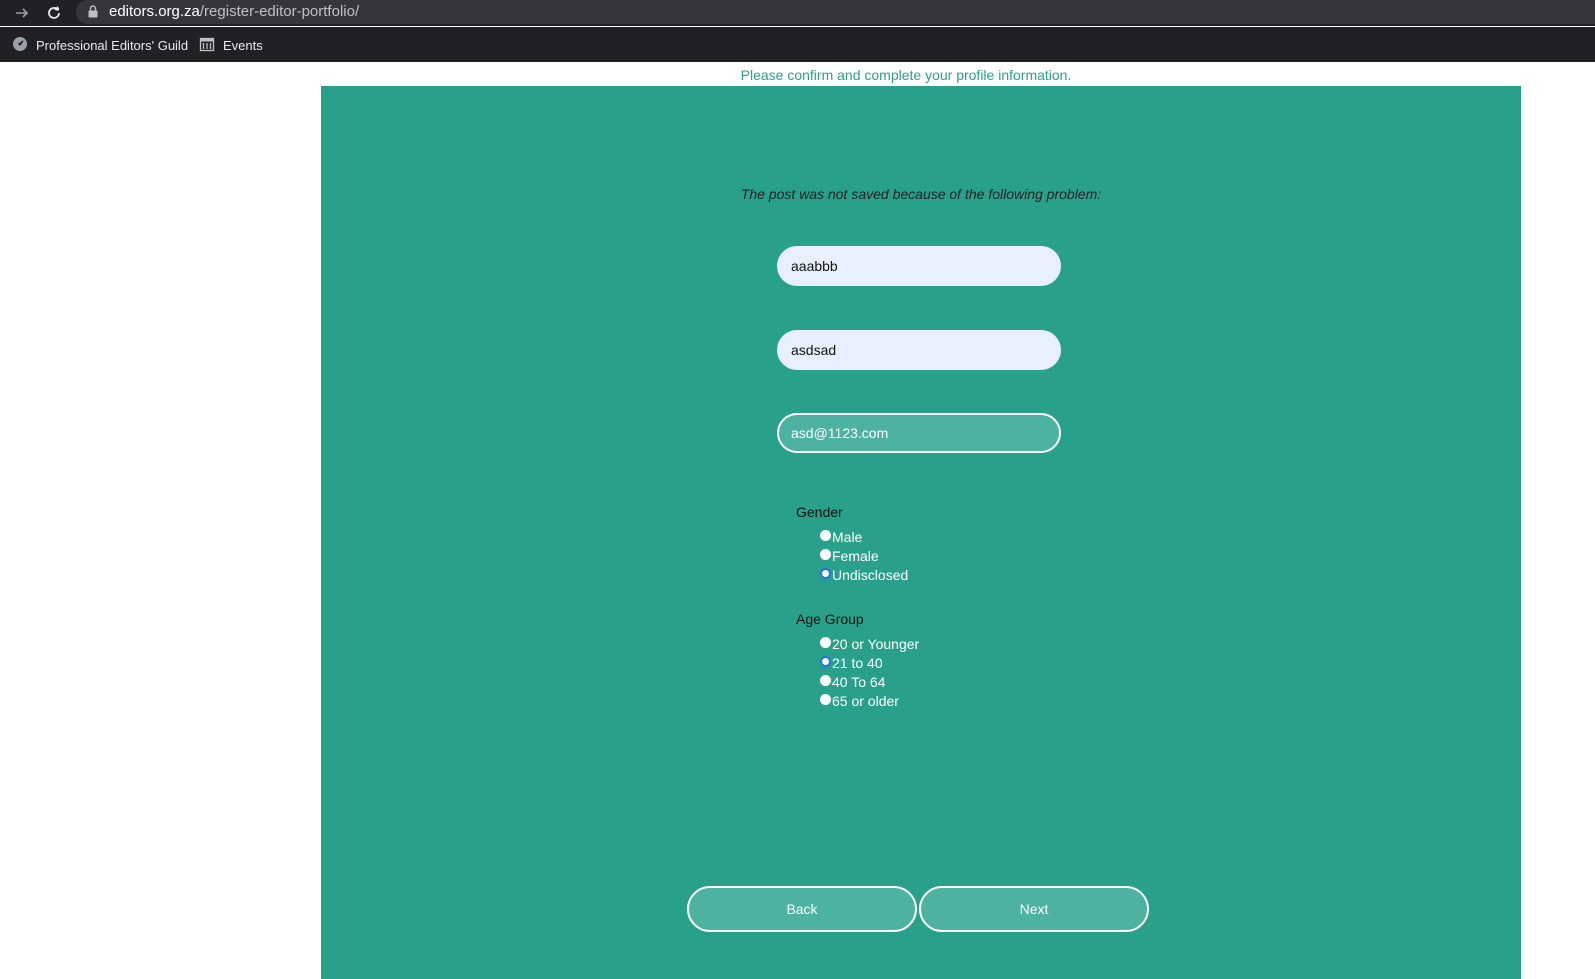  I want to click on age-option-20-or-younger: 20 or Younger, so click(869, 643).